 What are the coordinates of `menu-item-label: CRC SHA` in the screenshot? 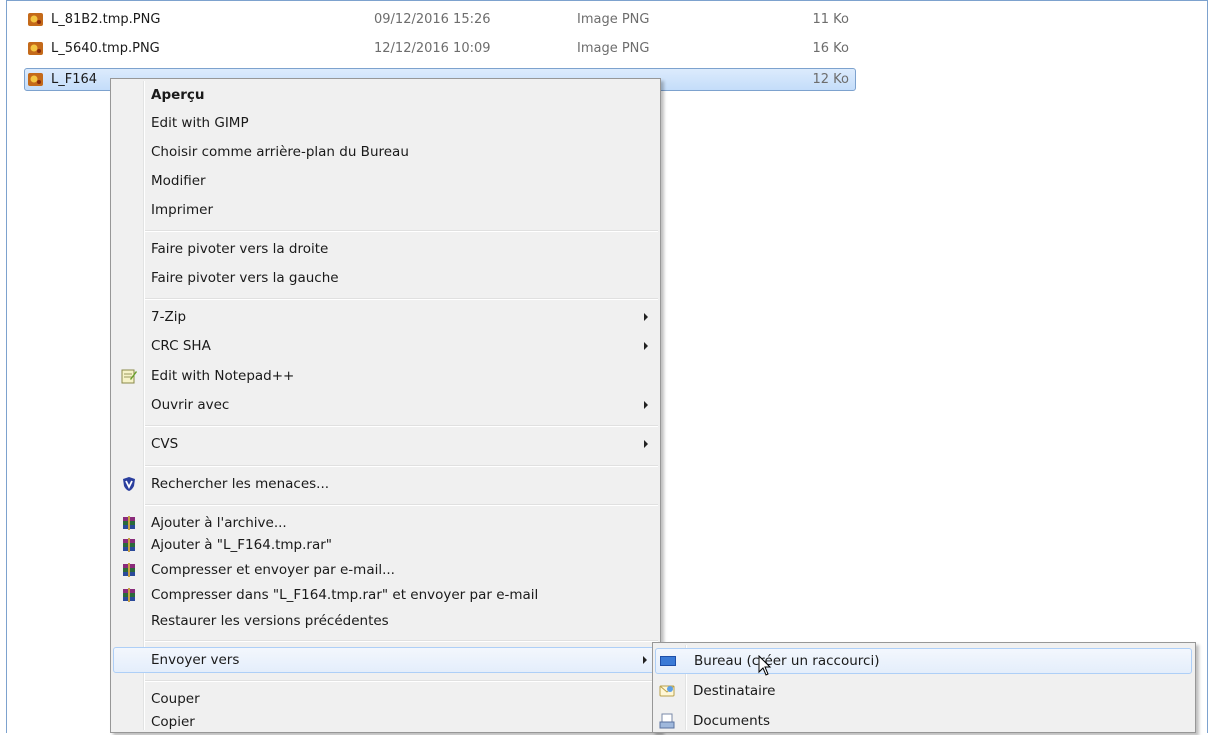 It's located at (181, 346).